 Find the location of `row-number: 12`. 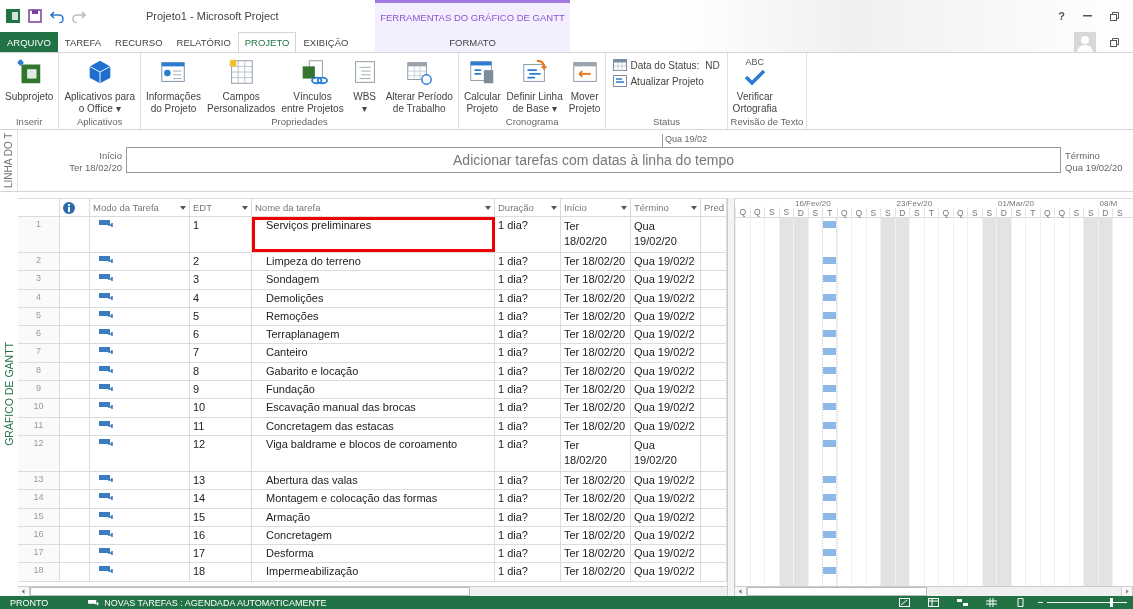

row-number: 12 is located at coordinates (39, 453).